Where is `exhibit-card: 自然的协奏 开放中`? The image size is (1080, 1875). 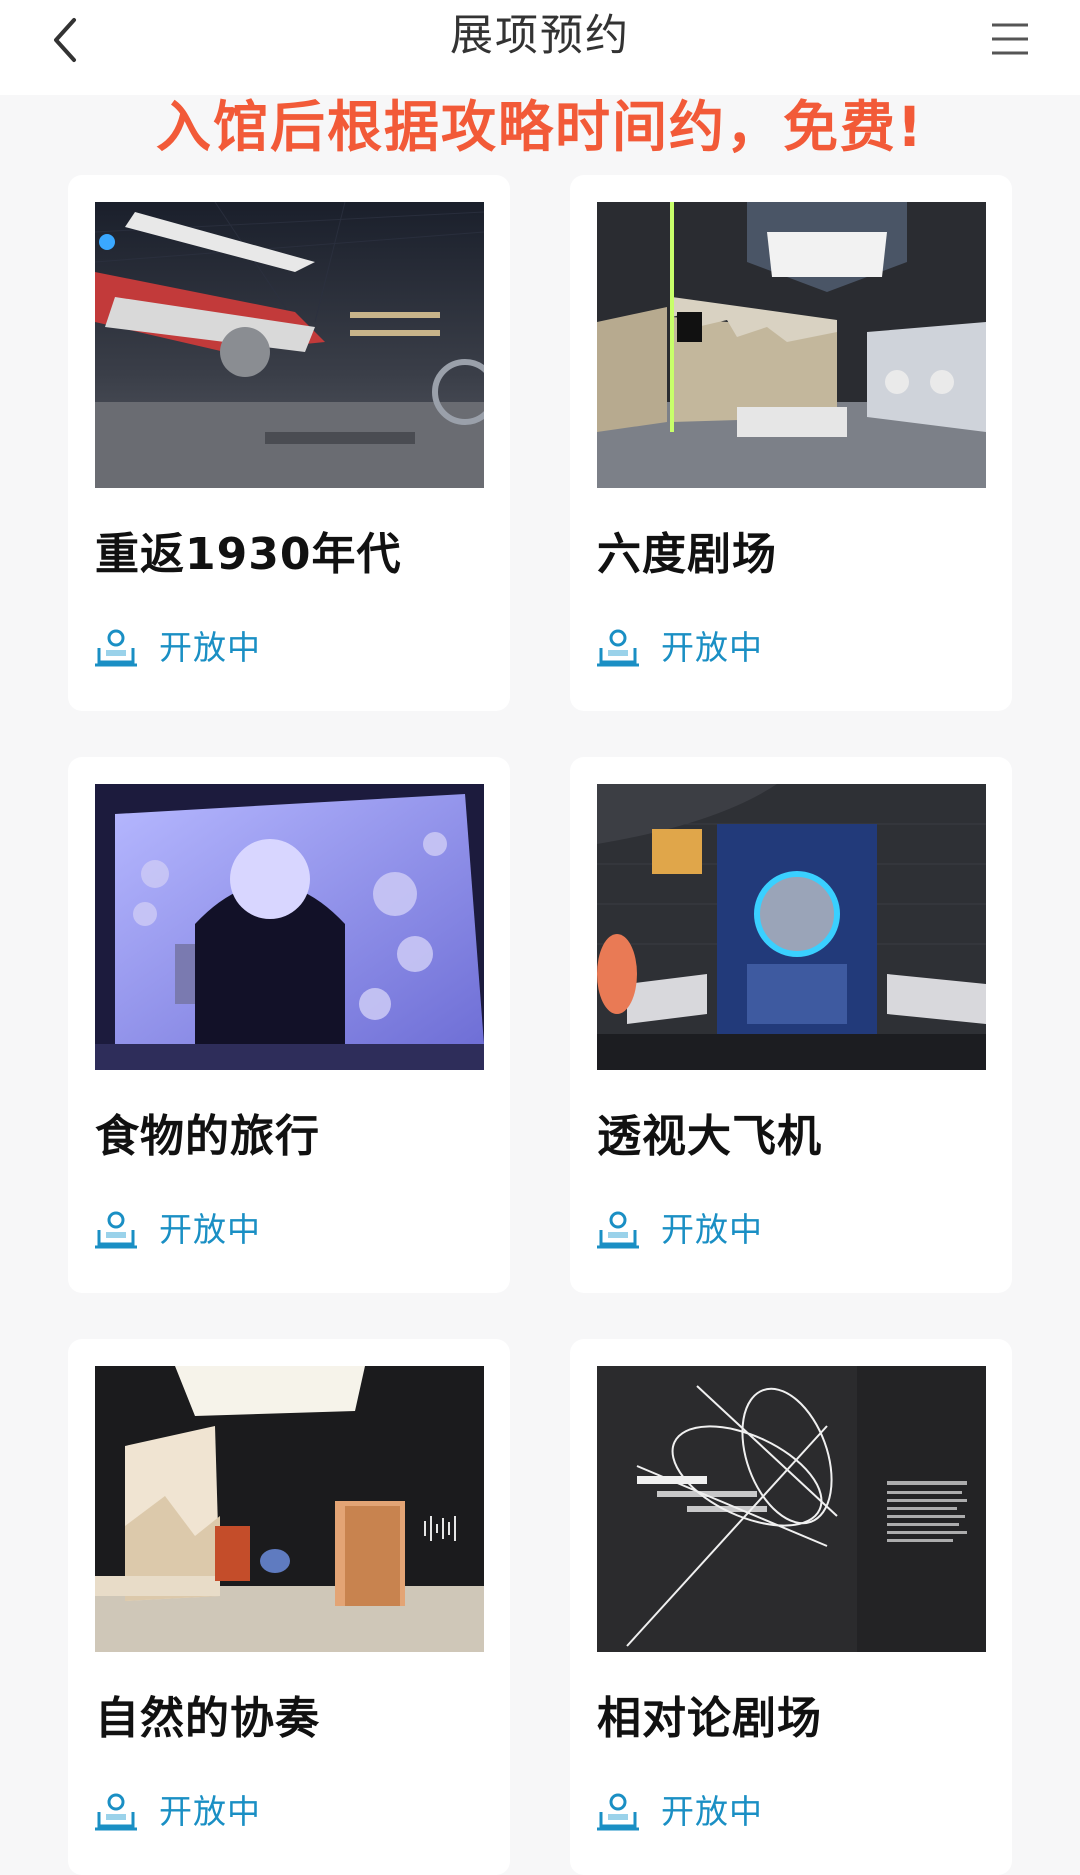 exhibit-card: 自然的协奏 开放中 is located at coordinates (289, 1607).